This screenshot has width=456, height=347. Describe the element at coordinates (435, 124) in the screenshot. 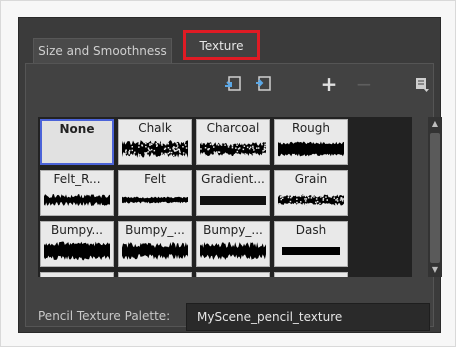

I see `scroll-up-arrow-icon: ▲` at that location.